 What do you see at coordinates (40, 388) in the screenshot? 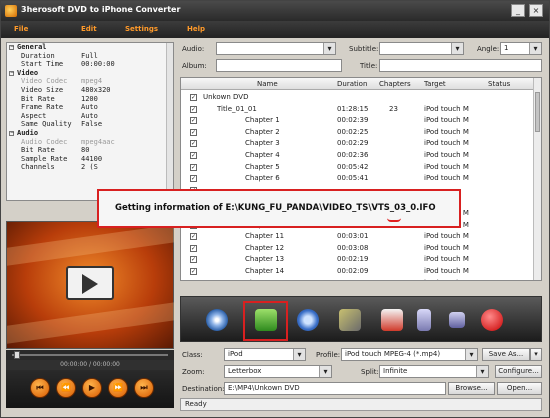
I see `skip-back-button: ⏮` at bounding box center [40, 388].